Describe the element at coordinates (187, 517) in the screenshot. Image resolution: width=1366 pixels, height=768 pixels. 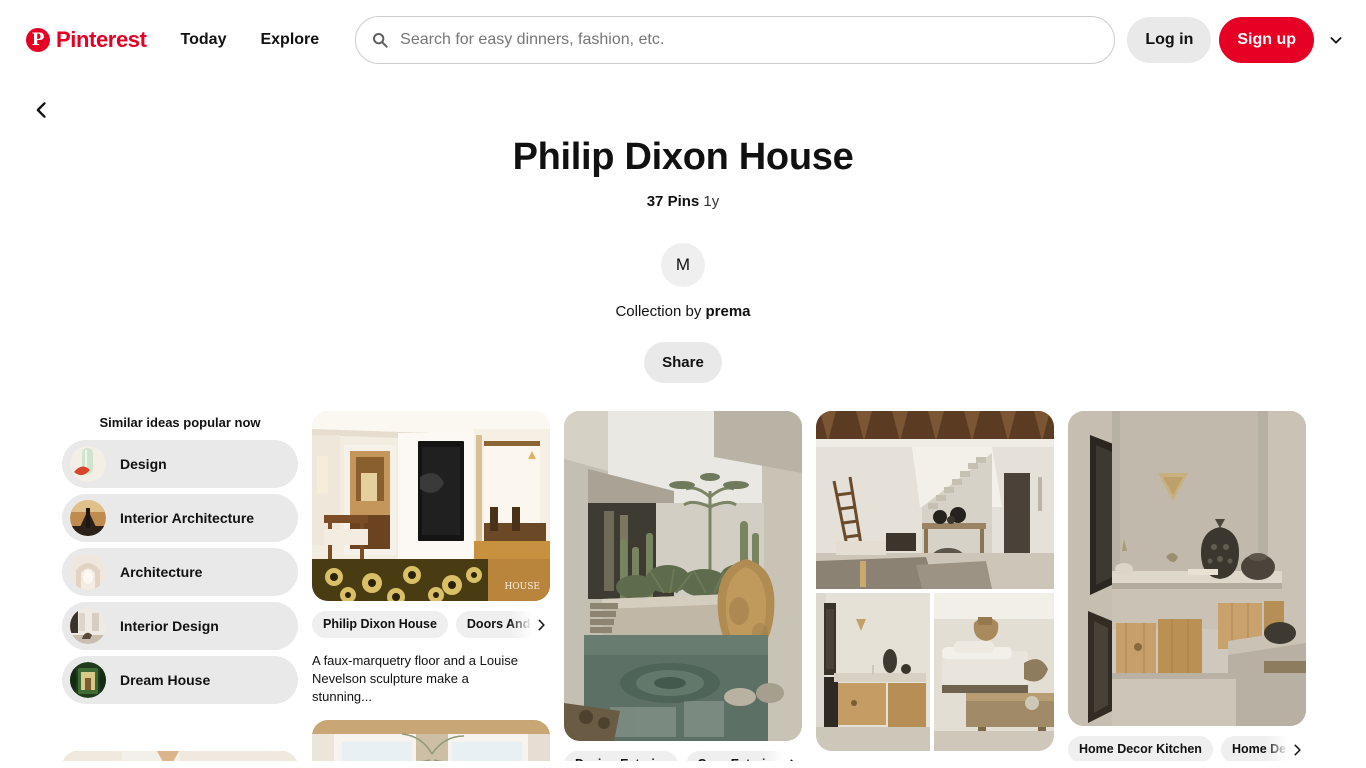
I see `sidebar-item-label: Interior Architecture` at that location.